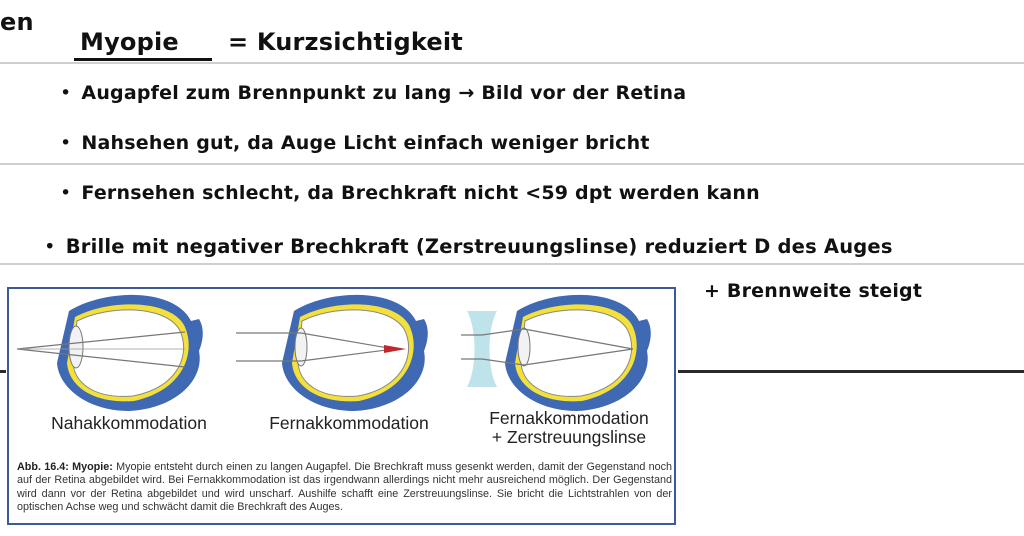 The height and width of the screenshot is (536, 1024). Describe the element at coordinates (345, 42) in the screenshot. I see `note-title-definition: = Kurzsichtigkeit` at that location.